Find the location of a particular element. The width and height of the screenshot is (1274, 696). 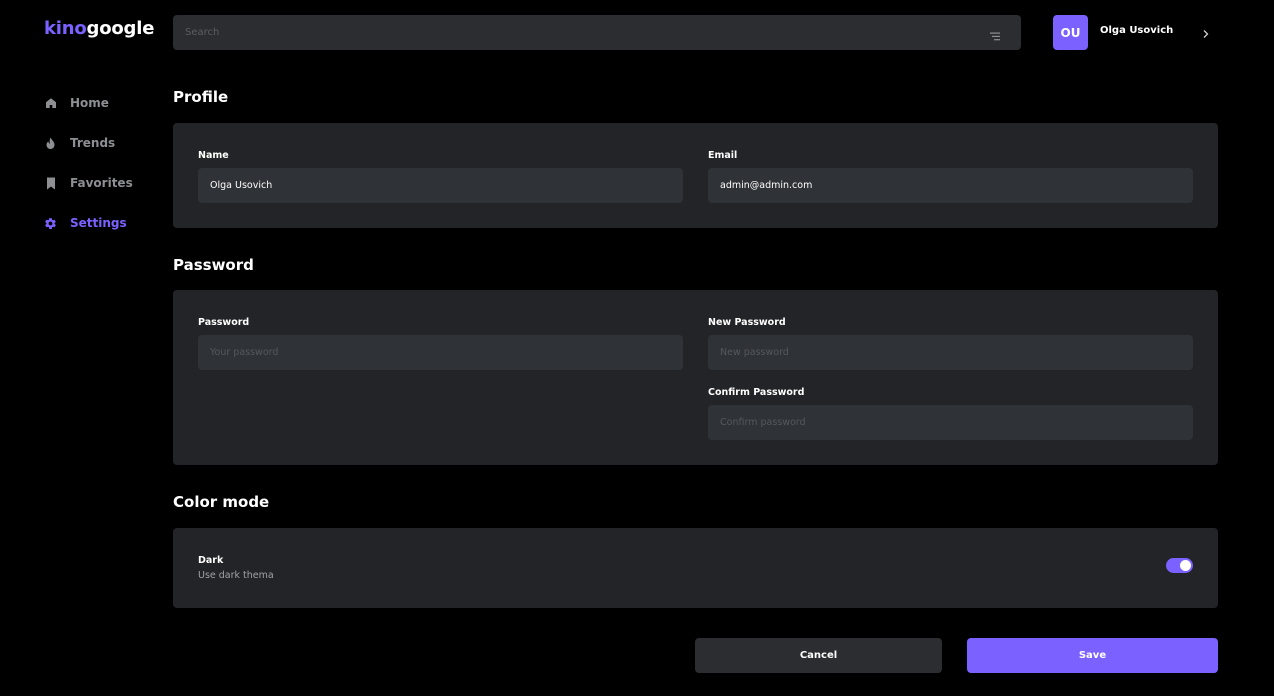

new-password-field is located at coordinates (950, 352).